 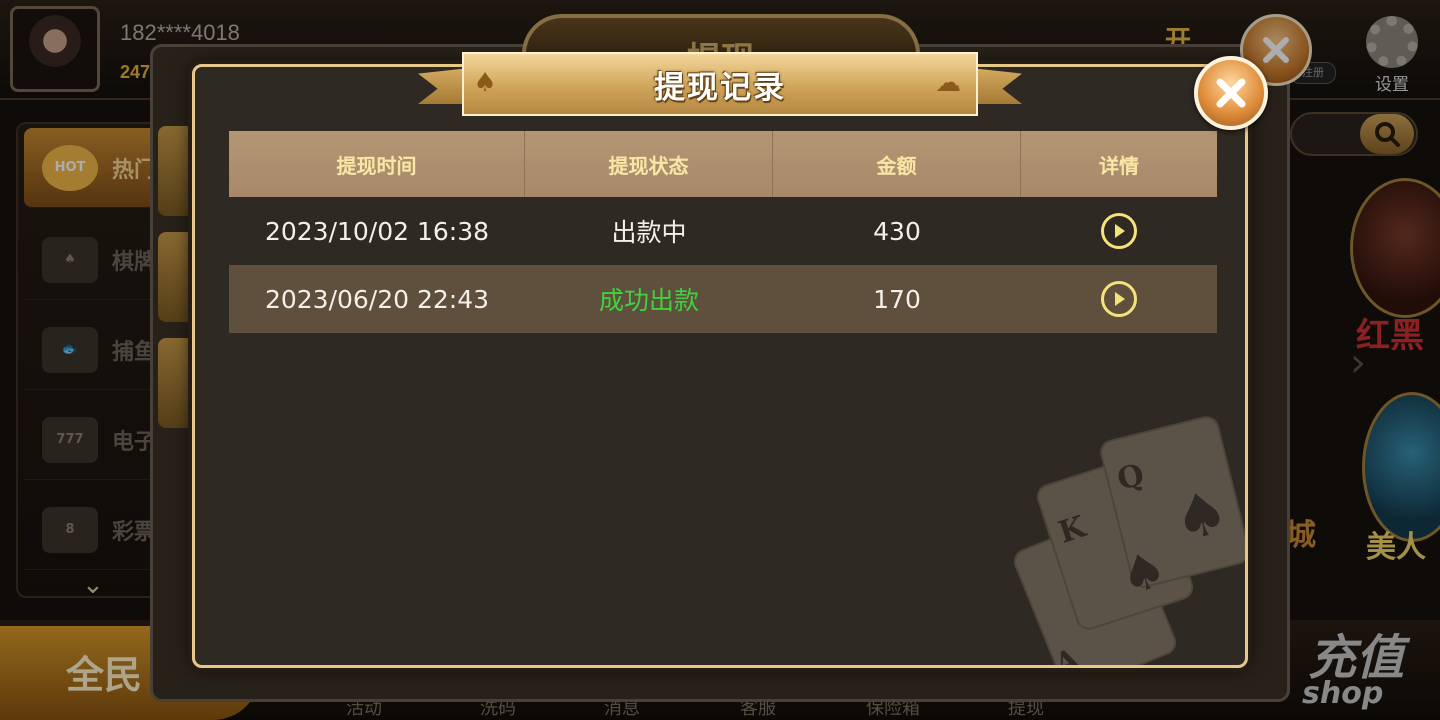 I want to click on cell-status: 成功出款, so click(x=648, y=300).